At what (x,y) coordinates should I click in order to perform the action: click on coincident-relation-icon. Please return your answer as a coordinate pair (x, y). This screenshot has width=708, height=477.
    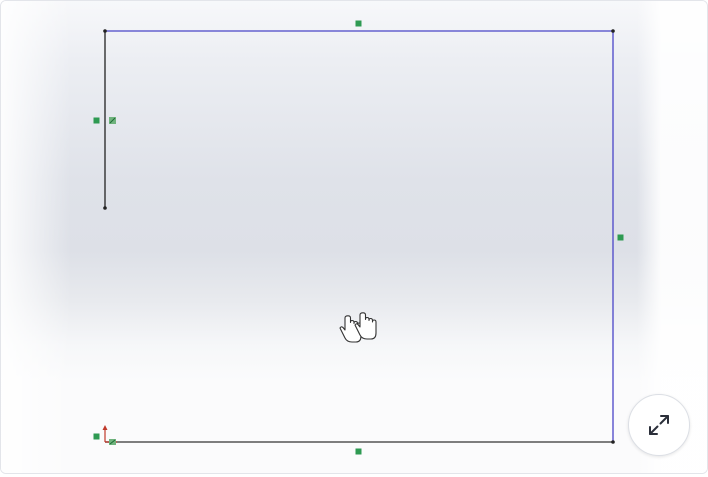
    Looking at the image, I should click on (96, 436).